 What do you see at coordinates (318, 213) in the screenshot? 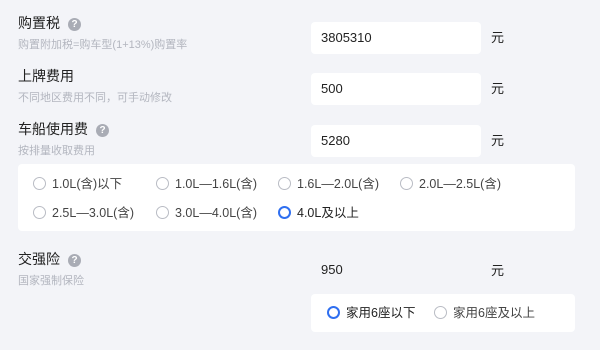
I see `displacement-option-selected: 4.0L及以上` at bounding box center [318, 213].